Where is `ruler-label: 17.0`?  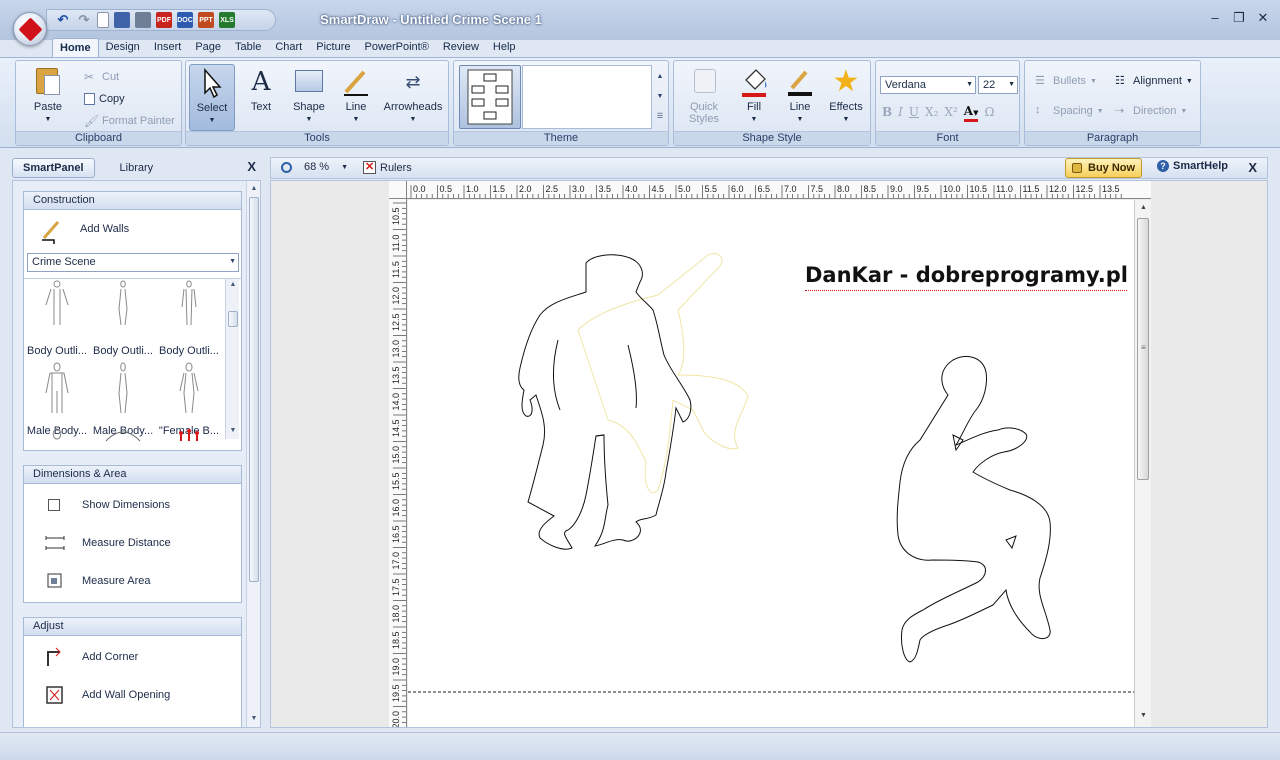 ruler-label: 17.0 is located at coordinates (396, 561).